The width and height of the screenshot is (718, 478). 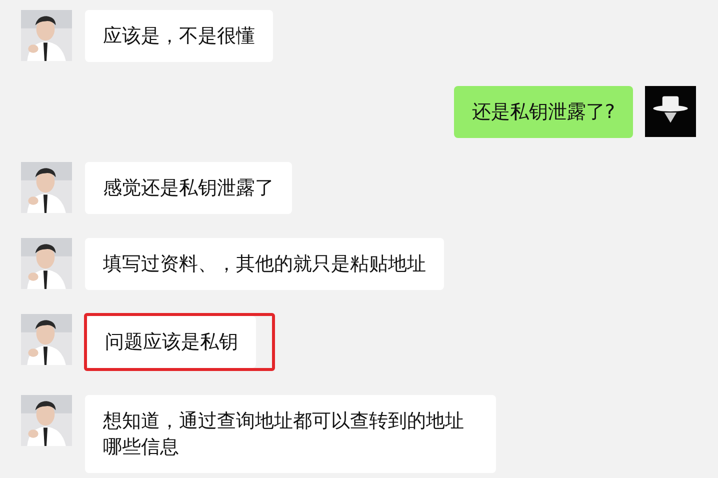 I want to click on message-bubble: 应该是，不是很懂, so click(x=179, y=36).